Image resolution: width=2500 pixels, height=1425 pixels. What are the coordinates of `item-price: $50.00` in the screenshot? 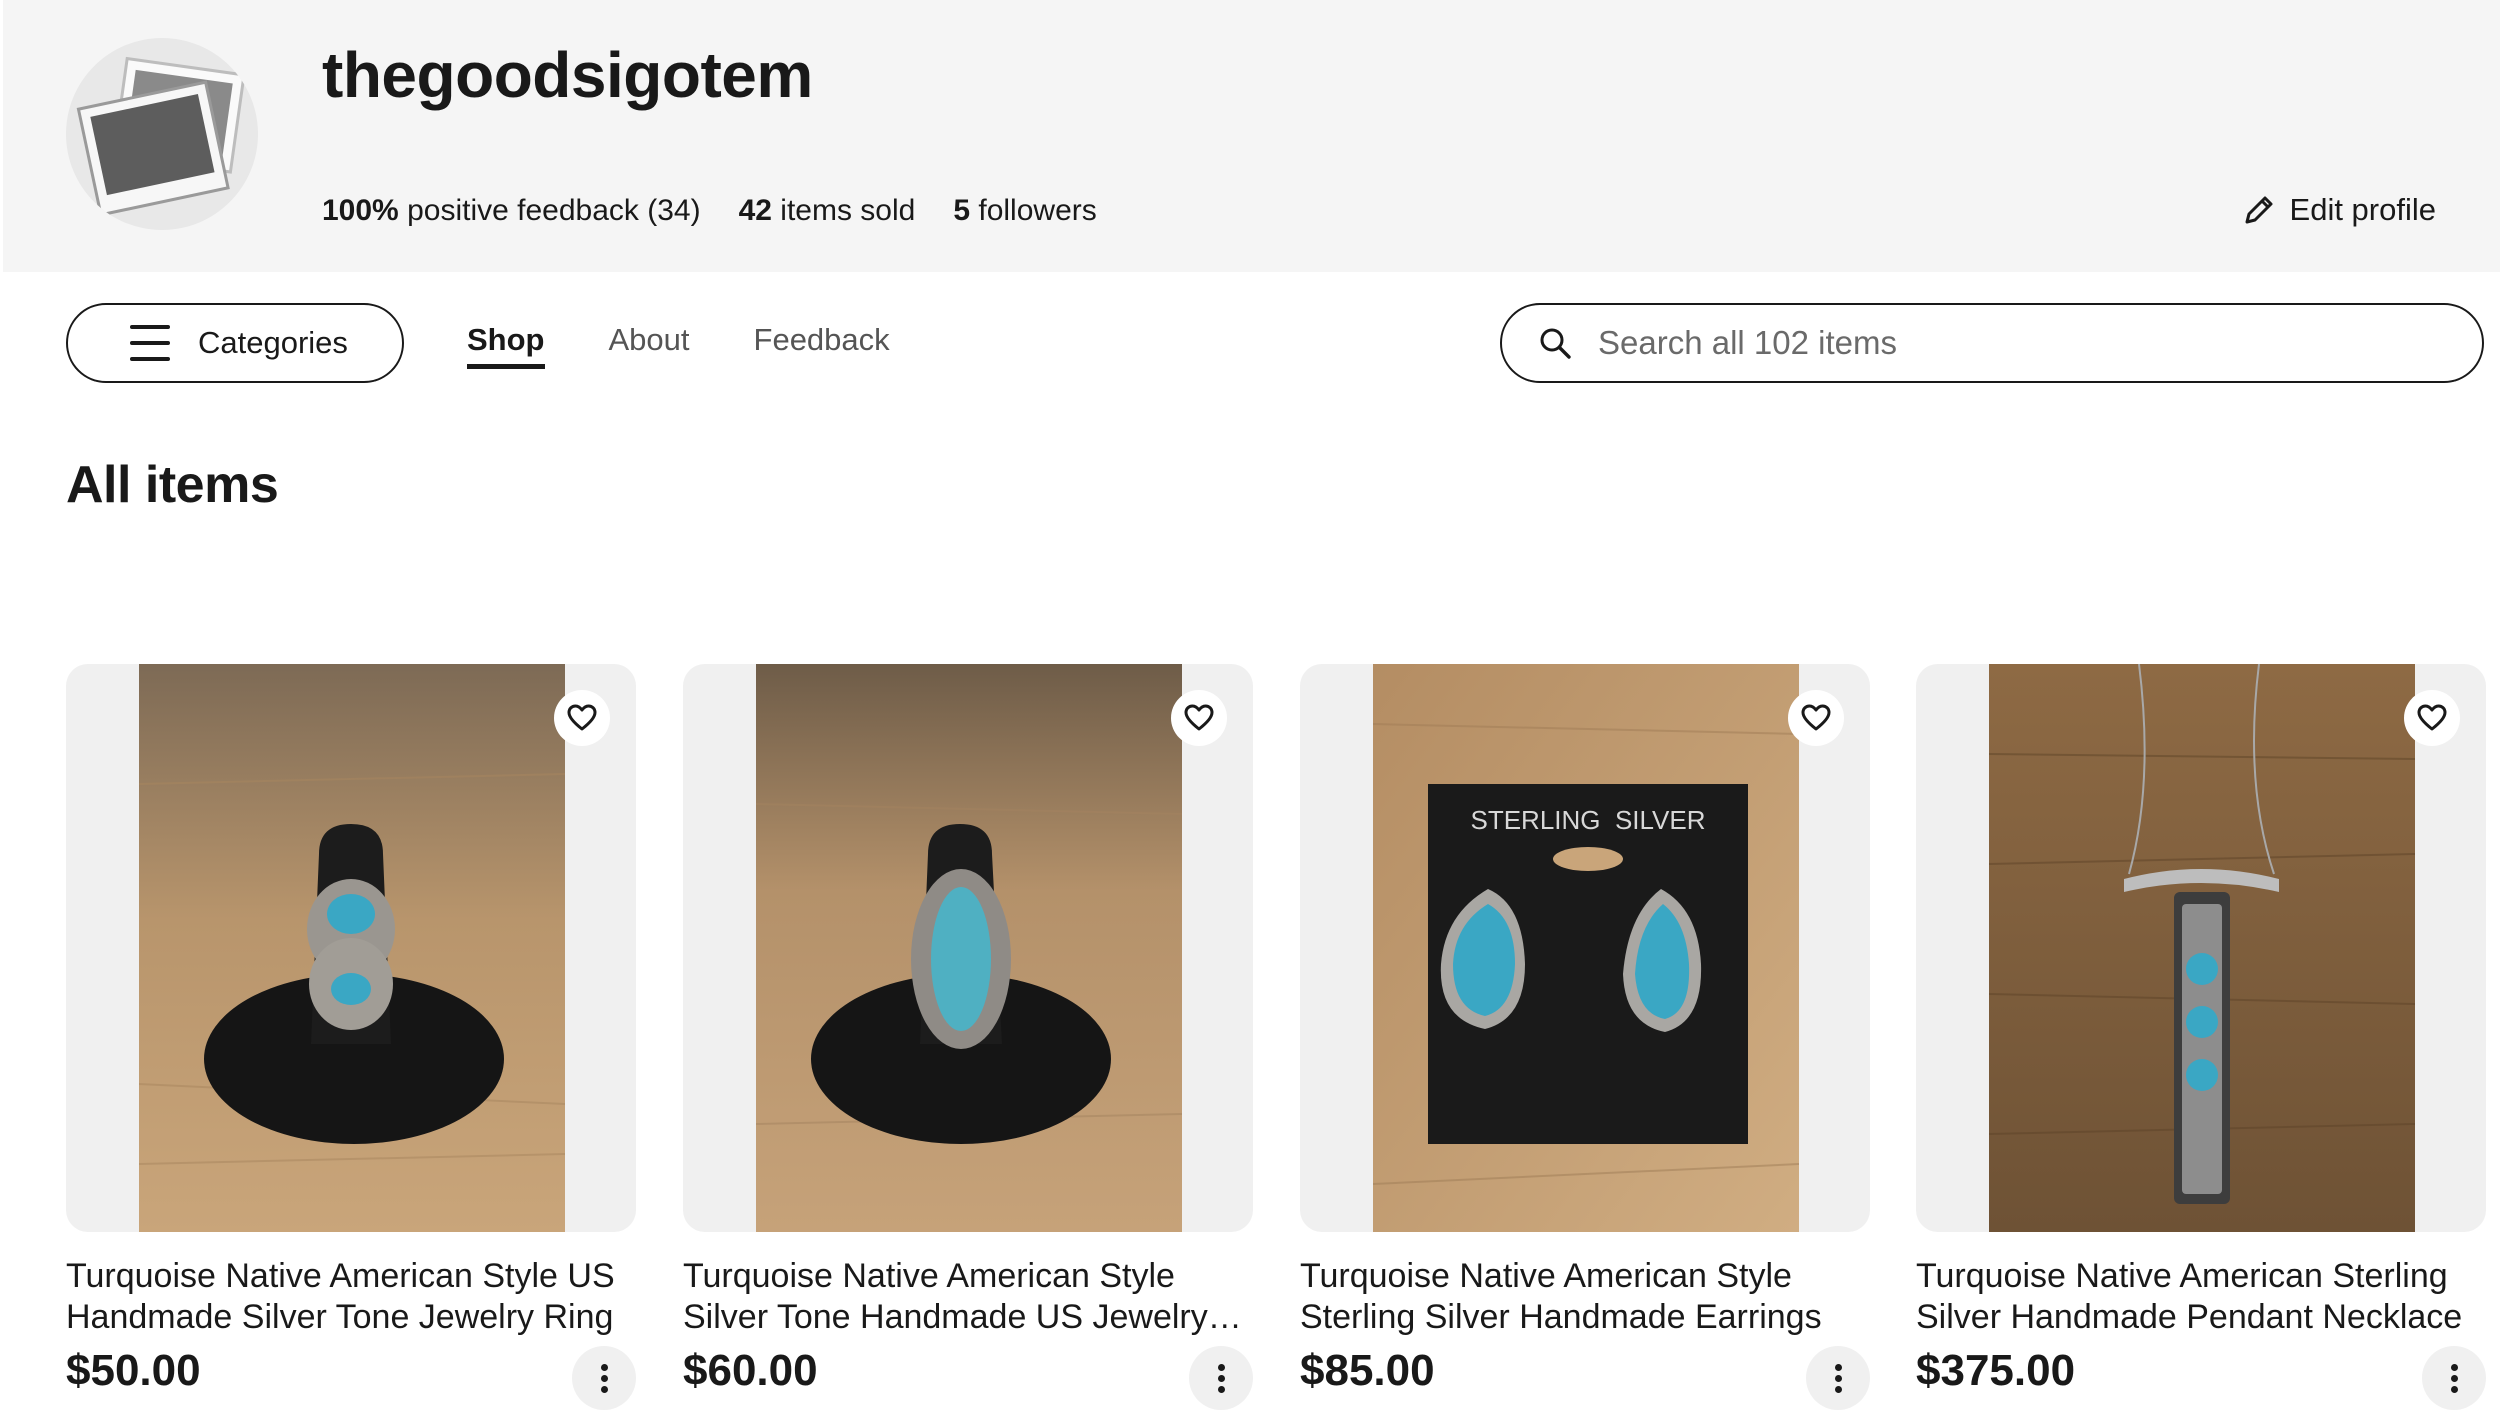 It's located at (133, 1370).